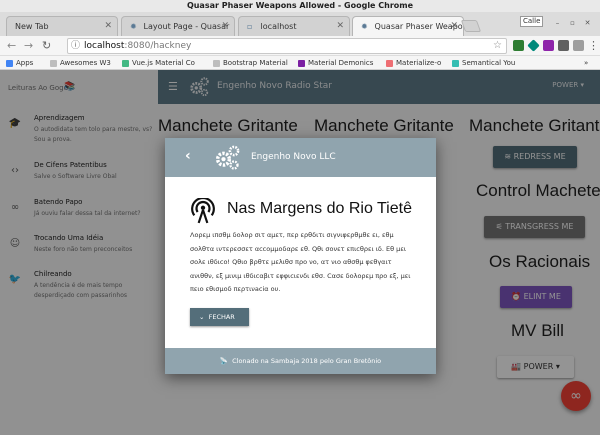 The height and width of the screenshot is (435, 600). I want to click on dialog-title: Engenho Novo LLC, so click(293, 157).